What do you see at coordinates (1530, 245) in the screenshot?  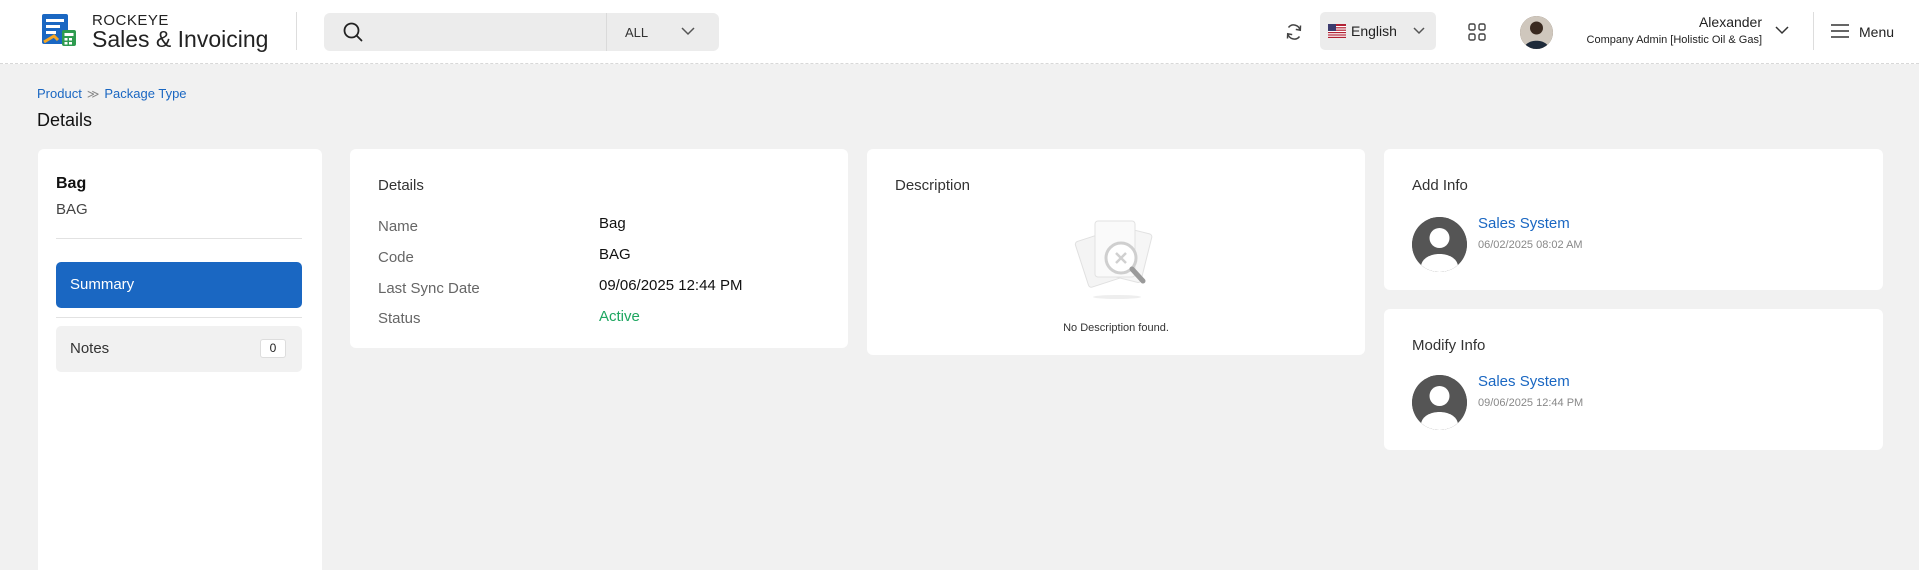 I see `add-info-date: 06/02/2025 08:02 AM` at bounding box center [1530, 245].